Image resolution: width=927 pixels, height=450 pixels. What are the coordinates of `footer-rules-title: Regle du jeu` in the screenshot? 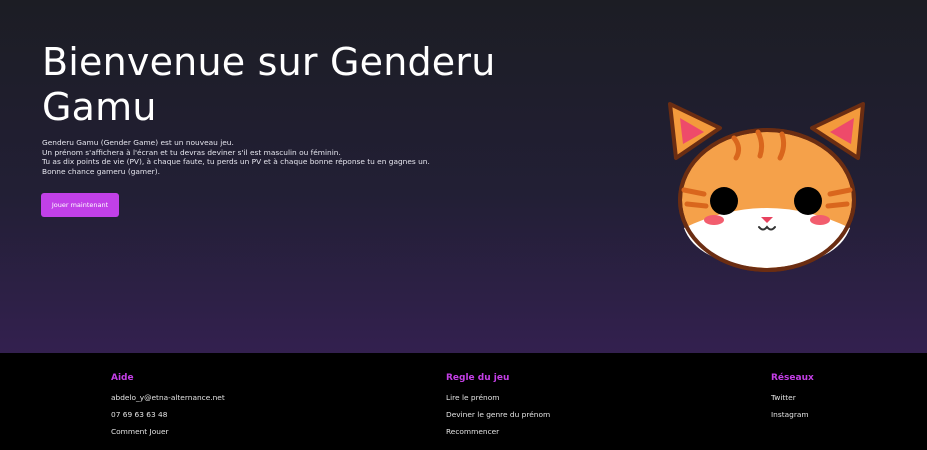 It's located at (478, 378).